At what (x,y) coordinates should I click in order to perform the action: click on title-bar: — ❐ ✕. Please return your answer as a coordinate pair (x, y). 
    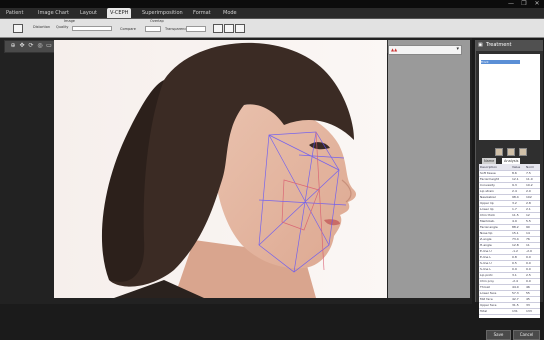
    Looking at the image, I should click on (272, 4).